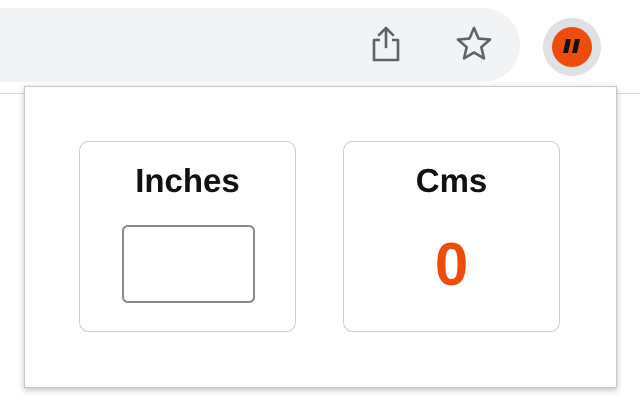  I want to click on share-button, so click(386, 46).